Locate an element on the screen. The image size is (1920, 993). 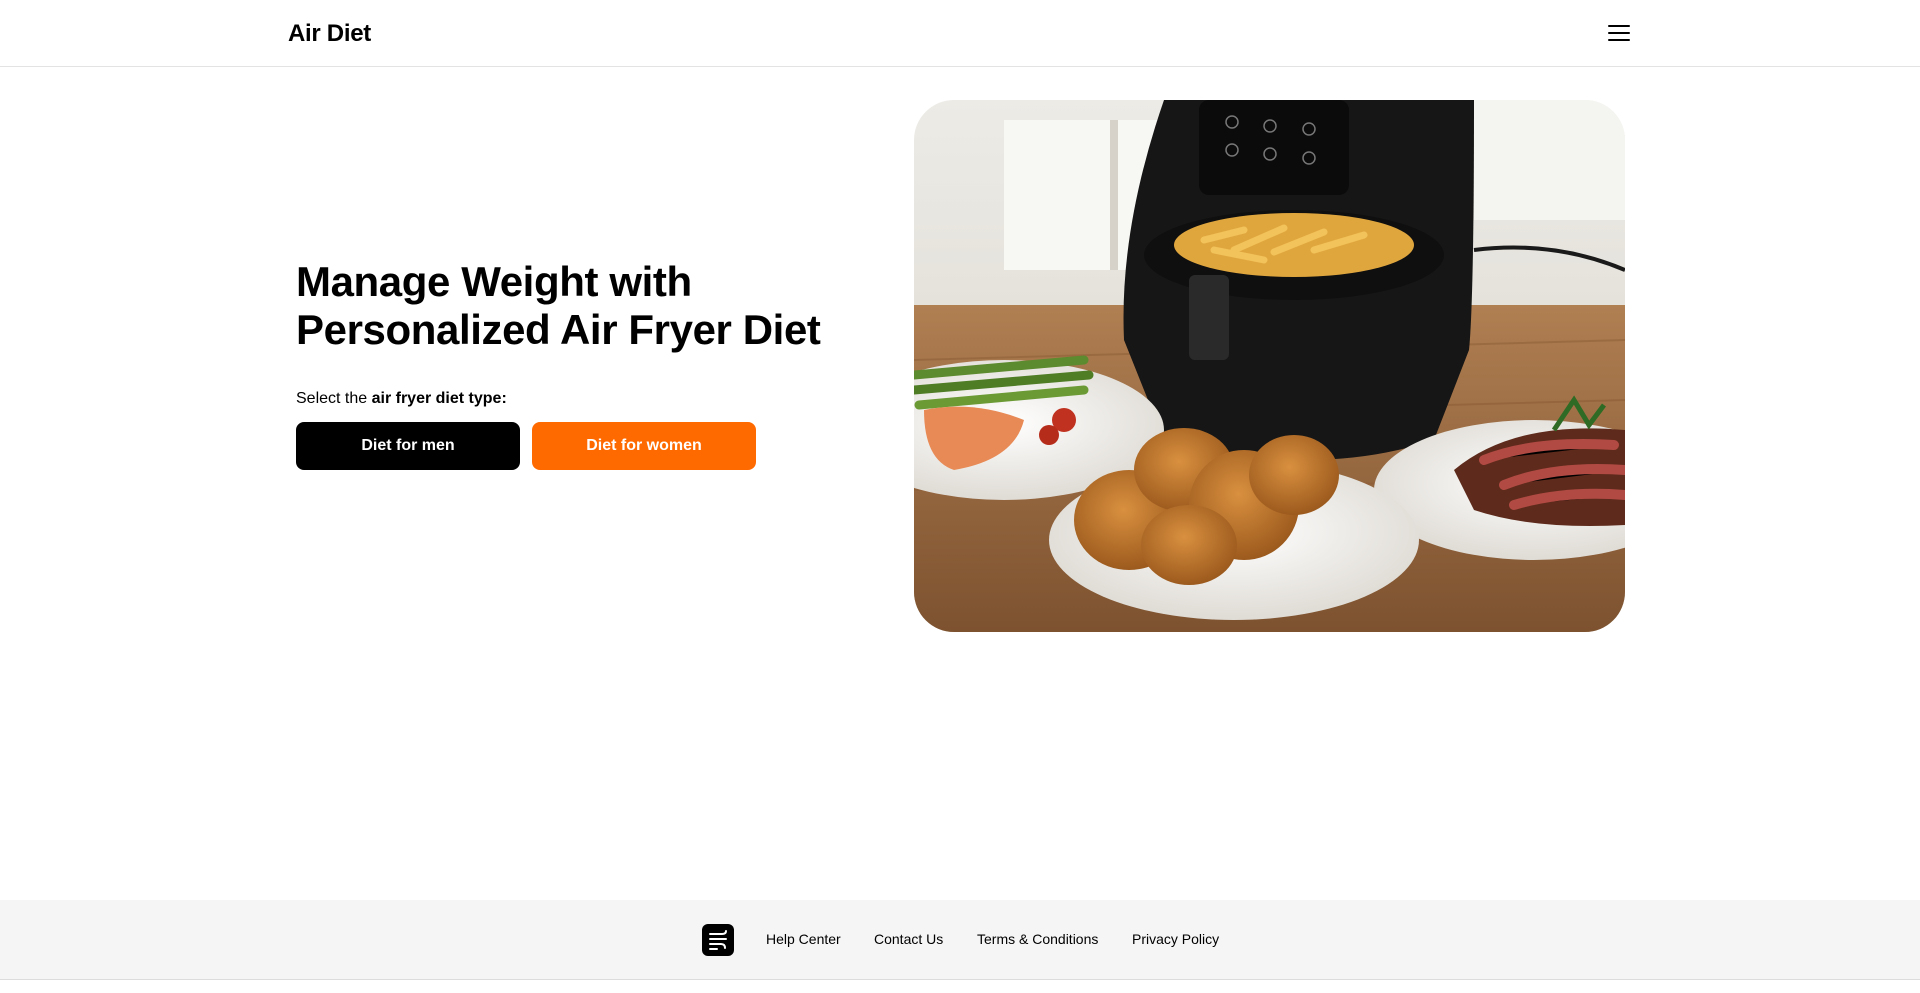
diet-for-men-button: Diet for men is located at coordinates (408, 446).